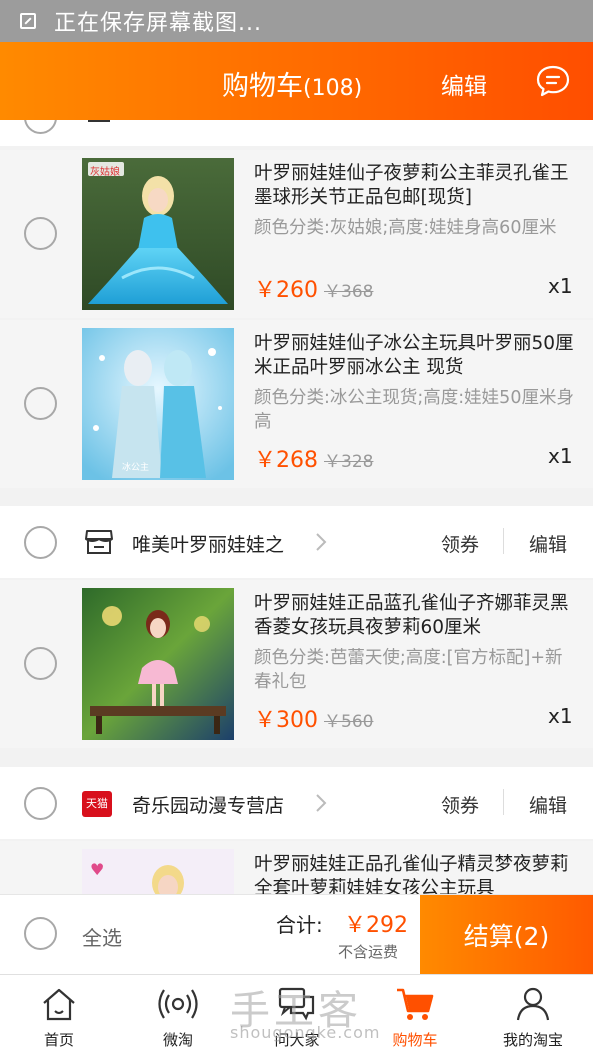  I want to click on product-image, so click(158, 664).